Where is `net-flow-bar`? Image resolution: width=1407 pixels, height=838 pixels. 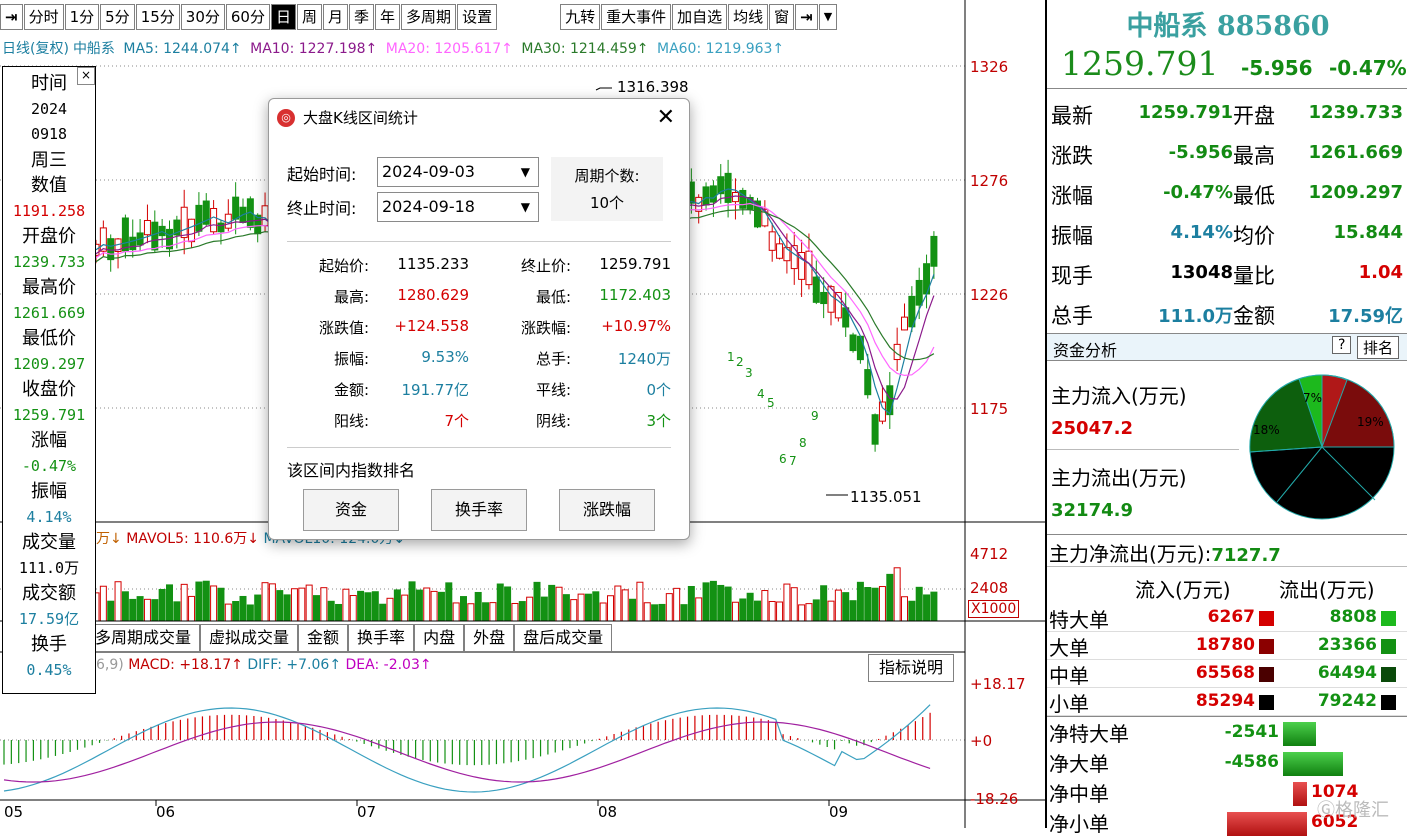
net-flow-bar is located at coordinates (1267, 824).